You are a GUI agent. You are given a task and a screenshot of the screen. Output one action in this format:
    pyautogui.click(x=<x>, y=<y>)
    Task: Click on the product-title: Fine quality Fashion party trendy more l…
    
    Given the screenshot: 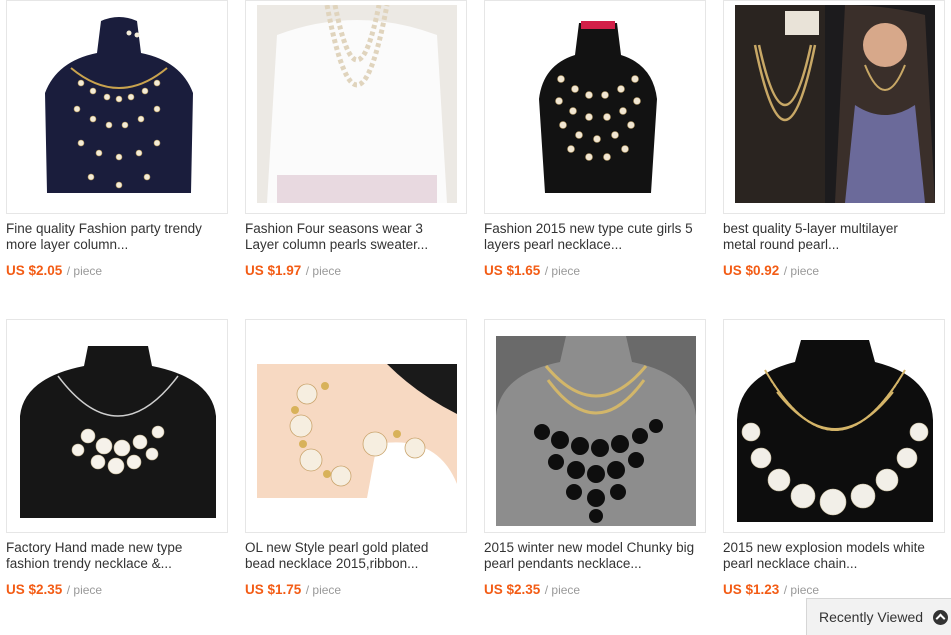 What is the action you would take?
    pyautogui.click(x=117, y=237)
    